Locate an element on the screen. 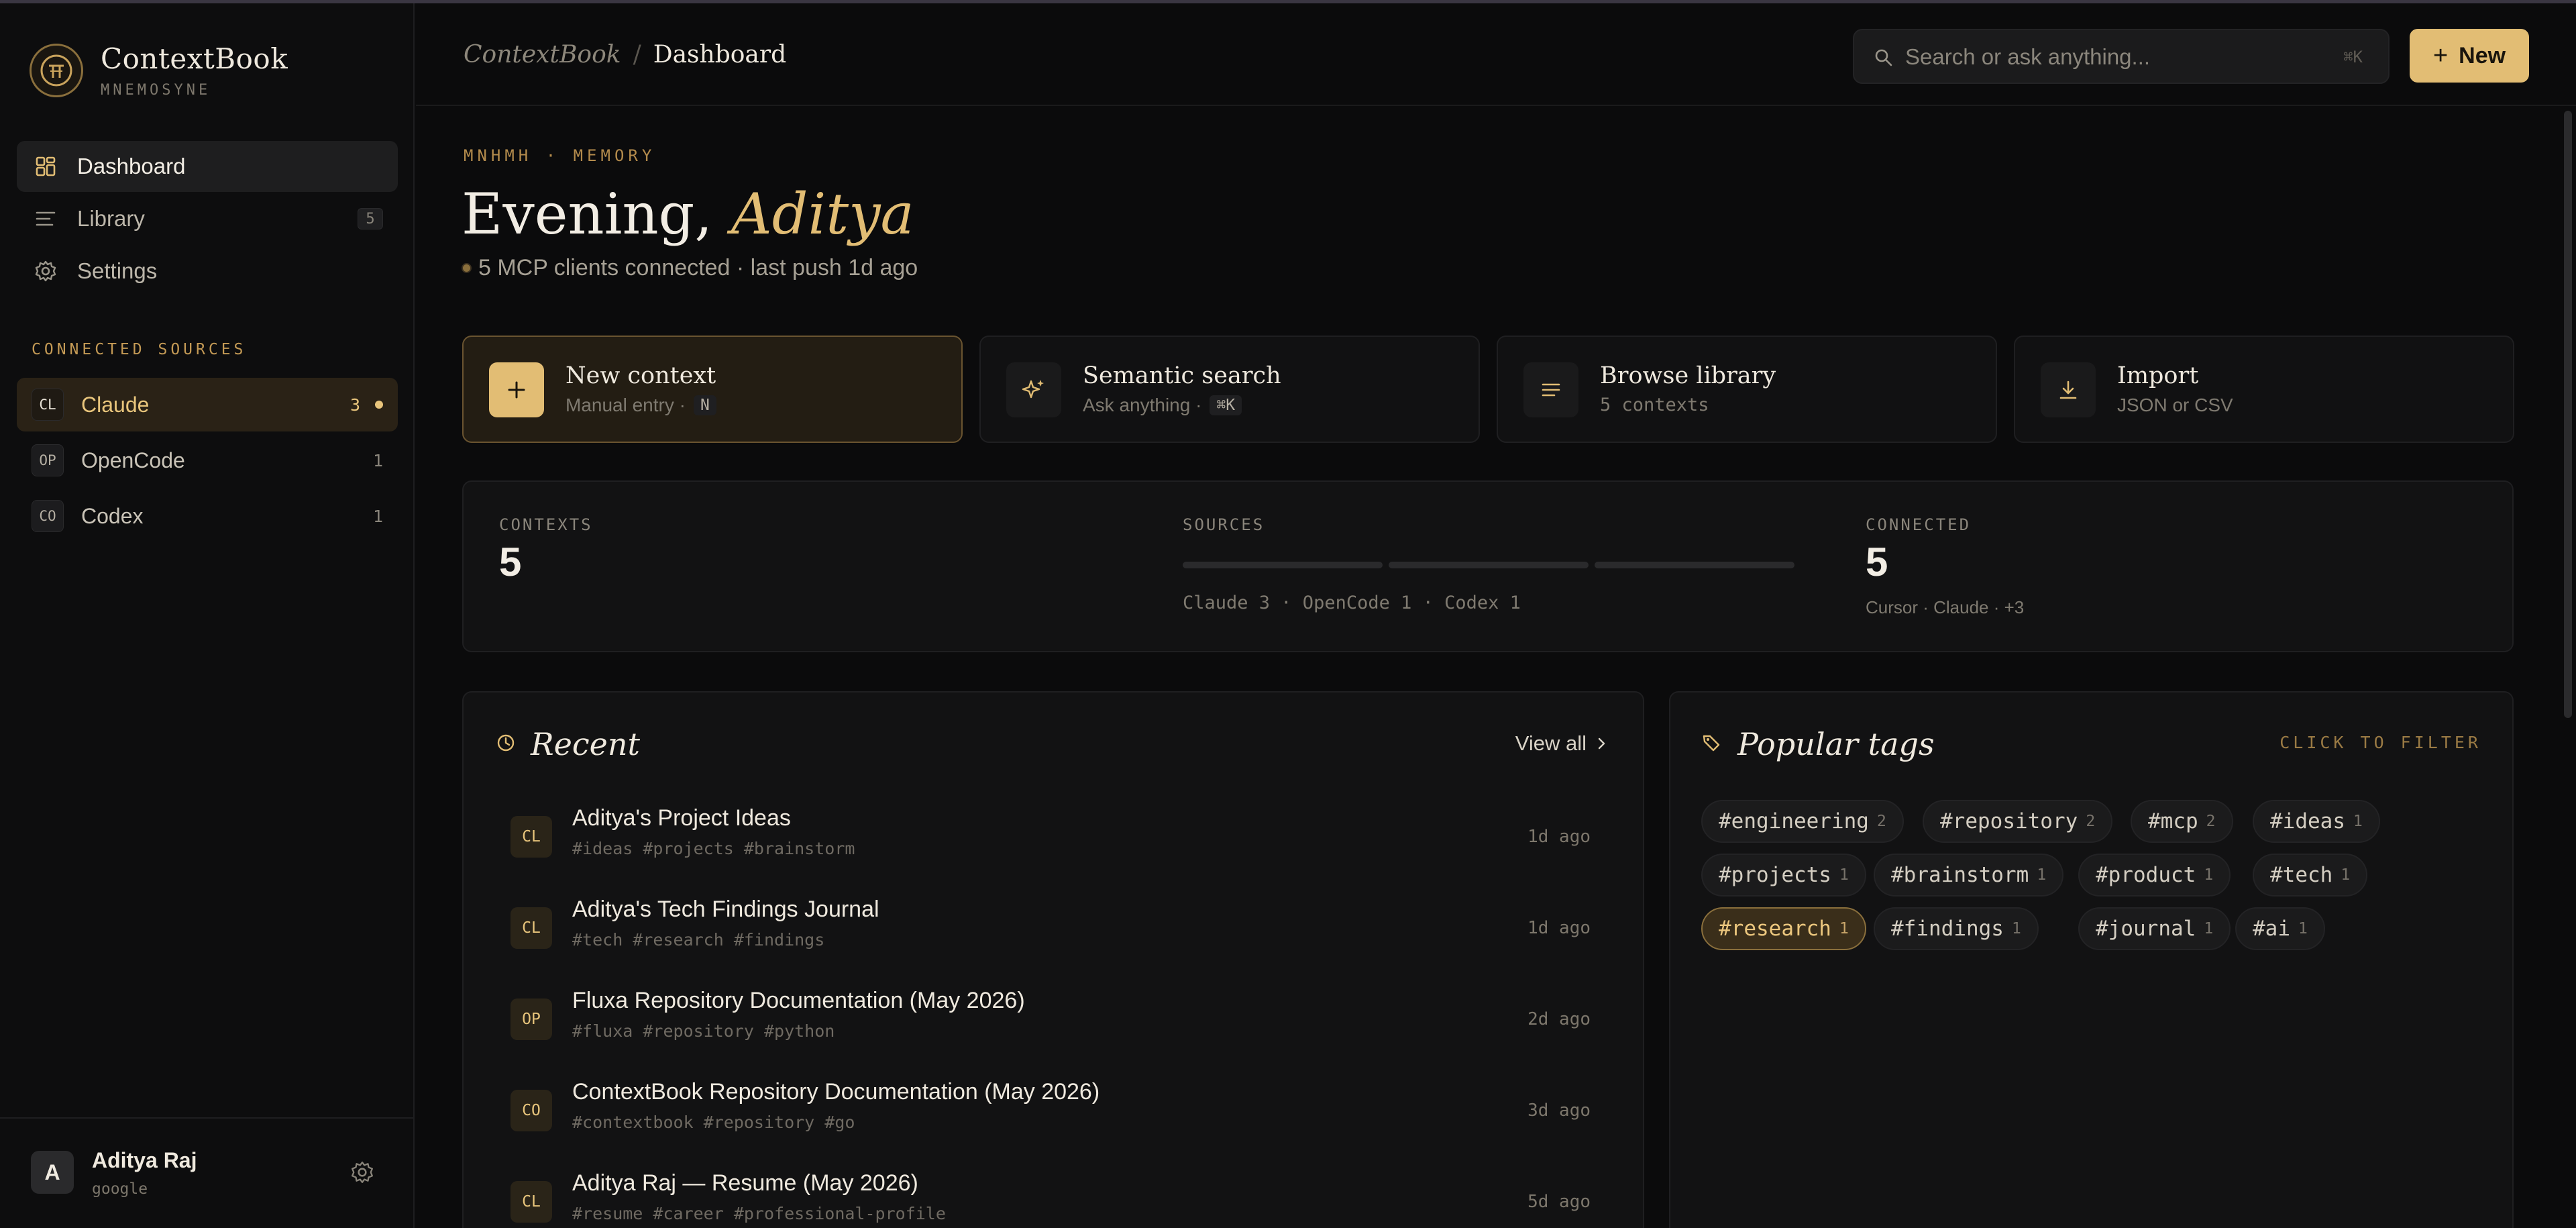 The height and width of the screenshot is (1228, 2576). tag-name: #repository is located at coordinates (2009, 821).